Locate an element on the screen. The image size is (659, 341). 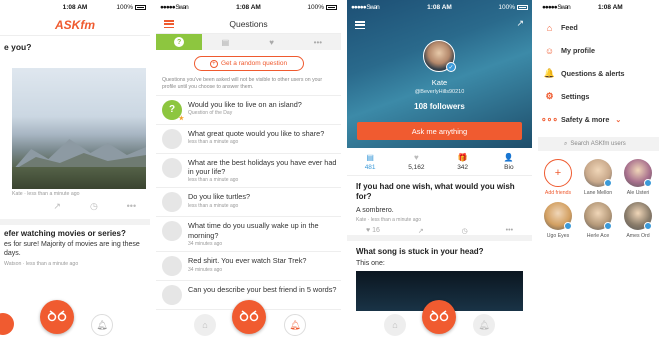
user-search-input: ⌕ Search ASKfm users is located at coordinates (598, 144).